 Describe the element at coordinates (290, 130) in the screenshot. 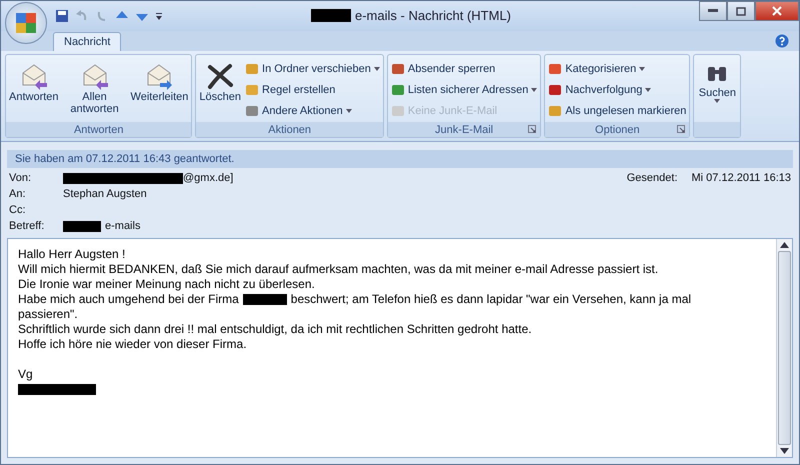

I see `group-label: Aktionen` at that location.